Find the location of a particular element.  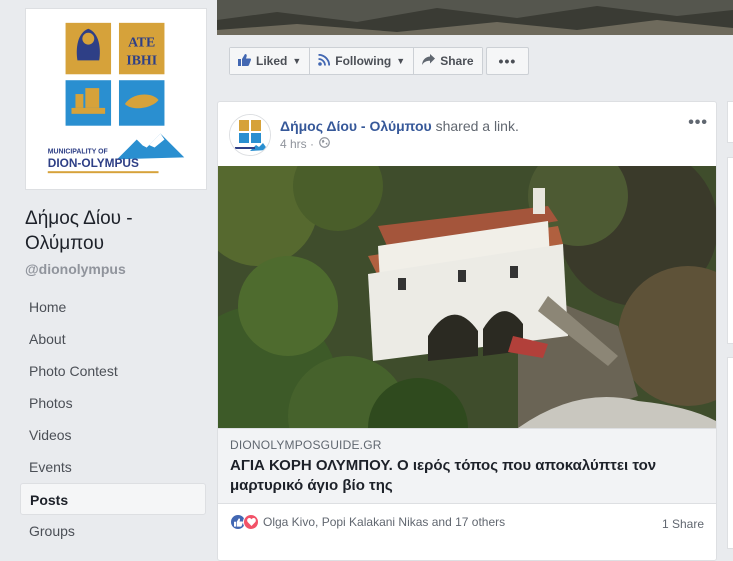

municipality-logo-icon is located at coordinates (250, 135).